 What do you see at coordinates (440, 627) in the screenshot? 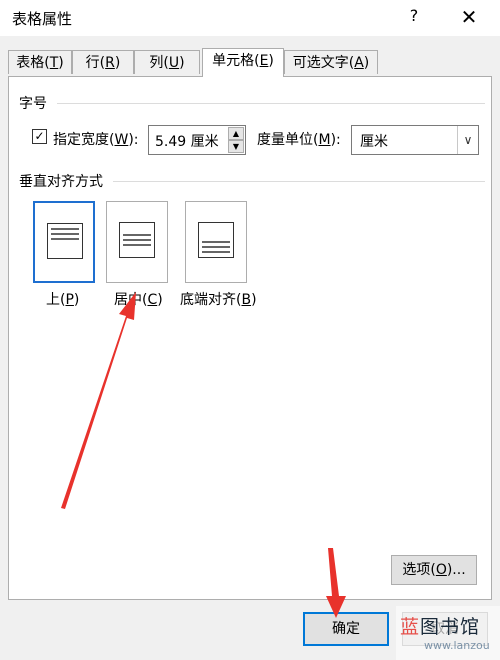
I see `watermark-text: 蓝图书馆` at bounding box center [440, 627].